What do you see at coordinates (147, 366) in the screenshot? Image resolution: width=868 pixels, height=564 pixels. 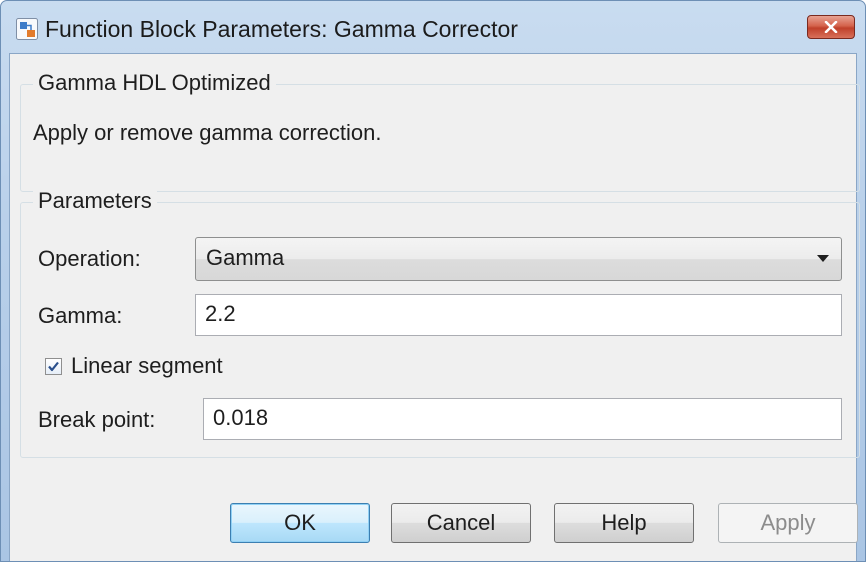 I see `linear-segment-label: Linear segment` at bounding box center [147, 366].